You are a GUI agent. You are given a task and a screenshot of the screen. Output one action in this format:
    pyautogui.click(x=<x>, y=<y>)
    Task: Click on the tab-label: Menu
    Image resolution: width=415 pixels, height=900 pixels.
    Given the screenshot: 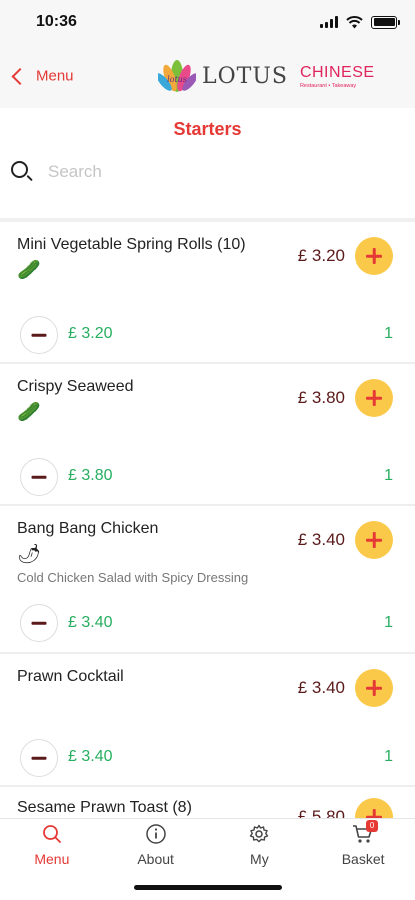 What is the action you would take?
    pyautogui.click(x=52, y=859)
    